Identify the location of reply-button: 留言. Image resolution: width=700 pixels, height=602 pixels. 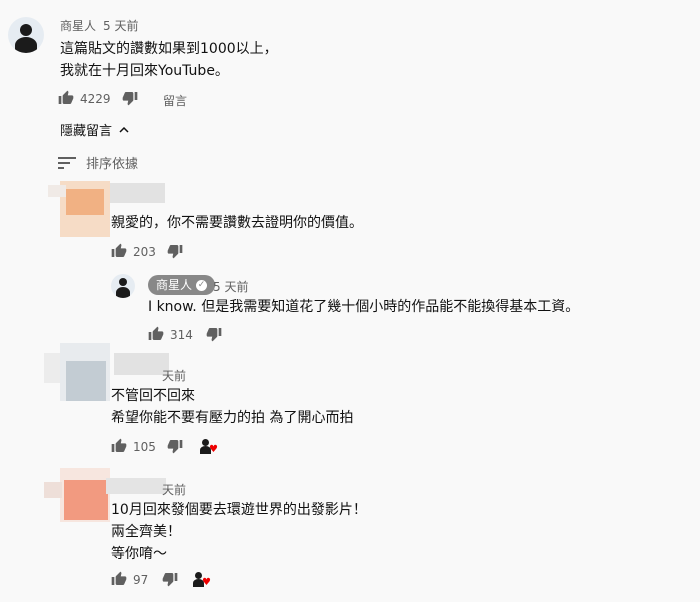
(175, 100).